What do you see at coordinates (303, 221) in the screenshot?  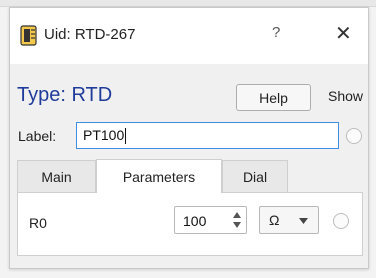 I see `chevron-down-icon` at bounding box center [303, 221].